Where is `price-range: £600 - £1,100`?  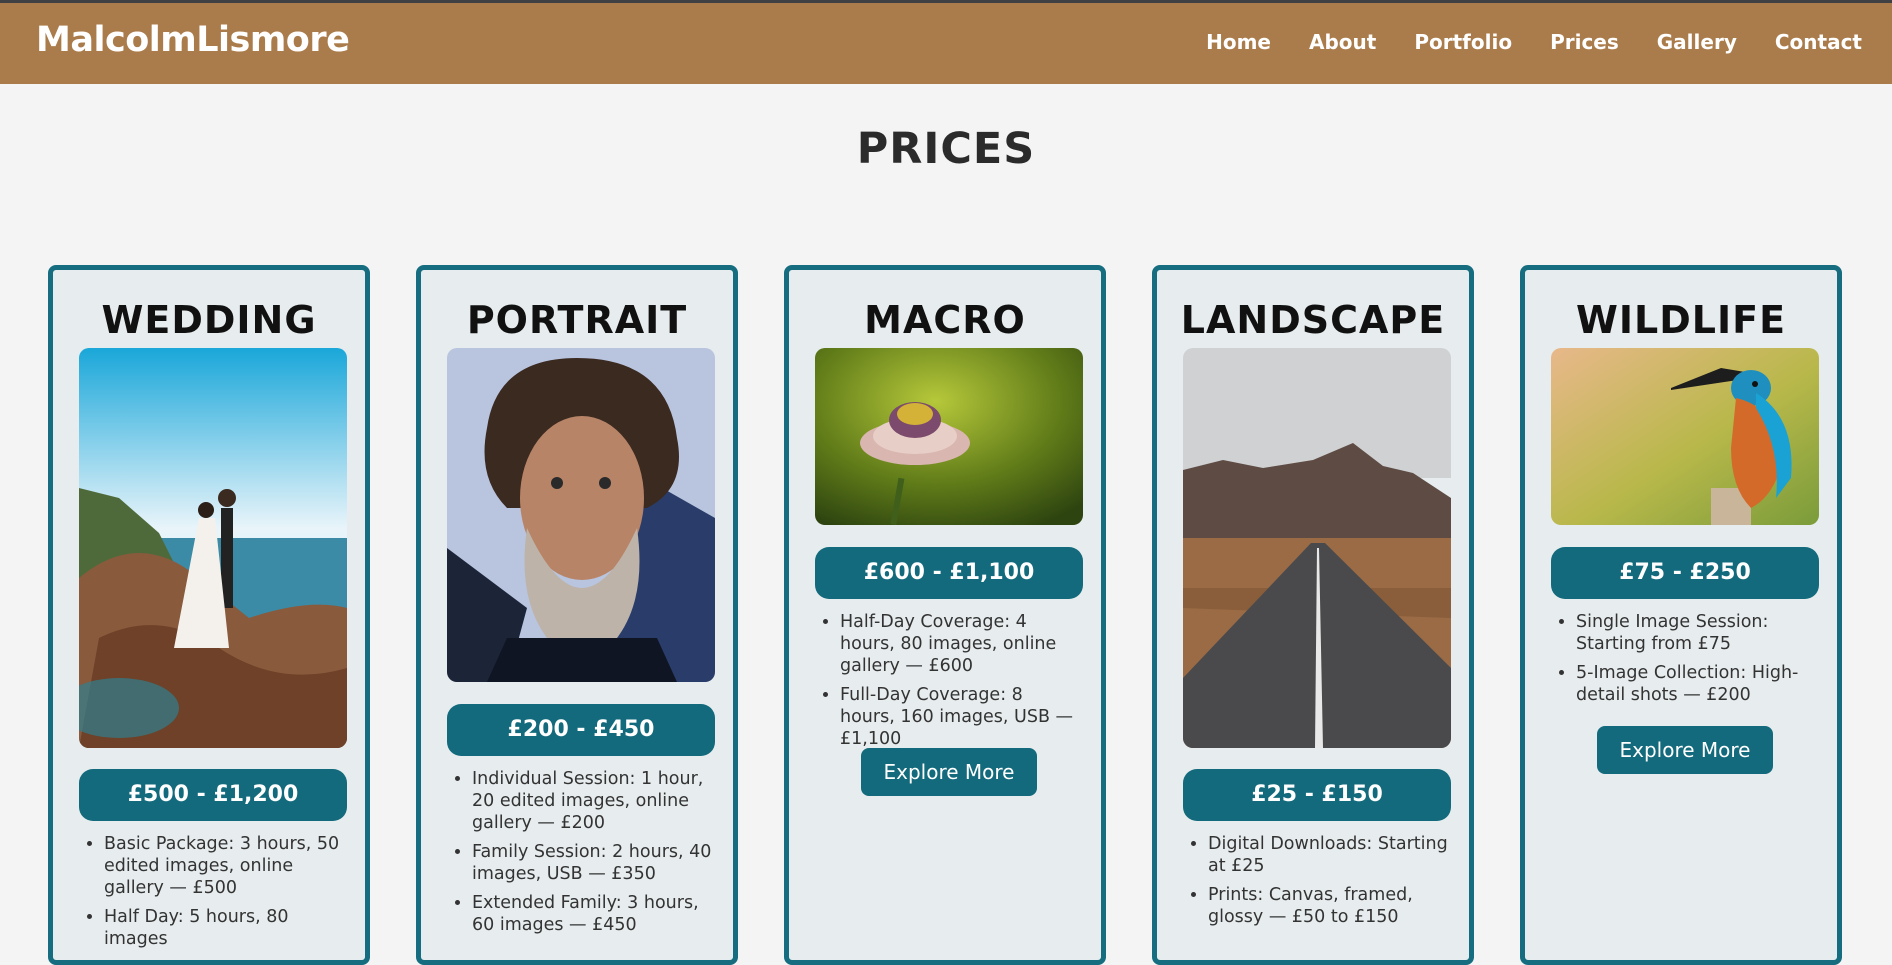 price-range: £600 - £1,100 is located at coordinates (949, 573).